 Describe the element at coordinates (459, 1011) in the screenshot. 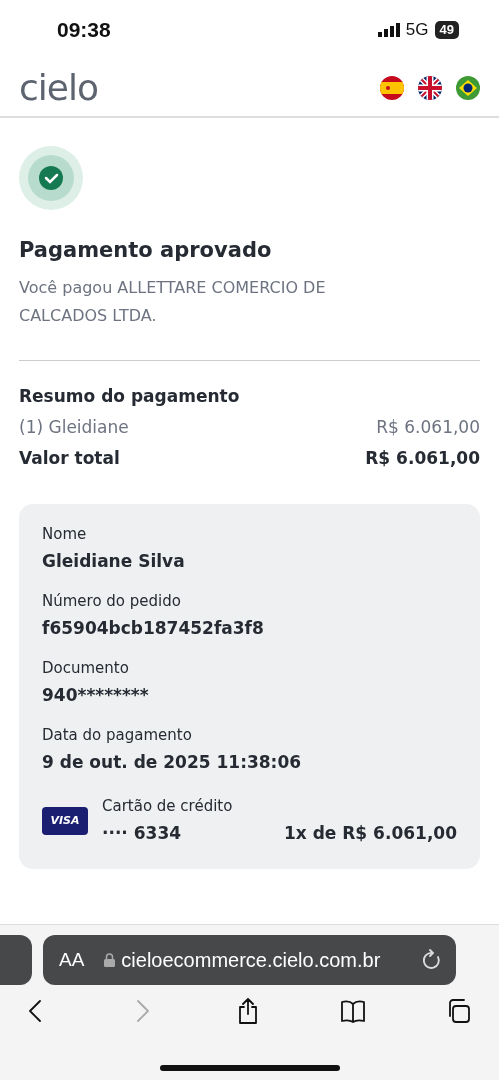

I see `tabs-icon` at that location.